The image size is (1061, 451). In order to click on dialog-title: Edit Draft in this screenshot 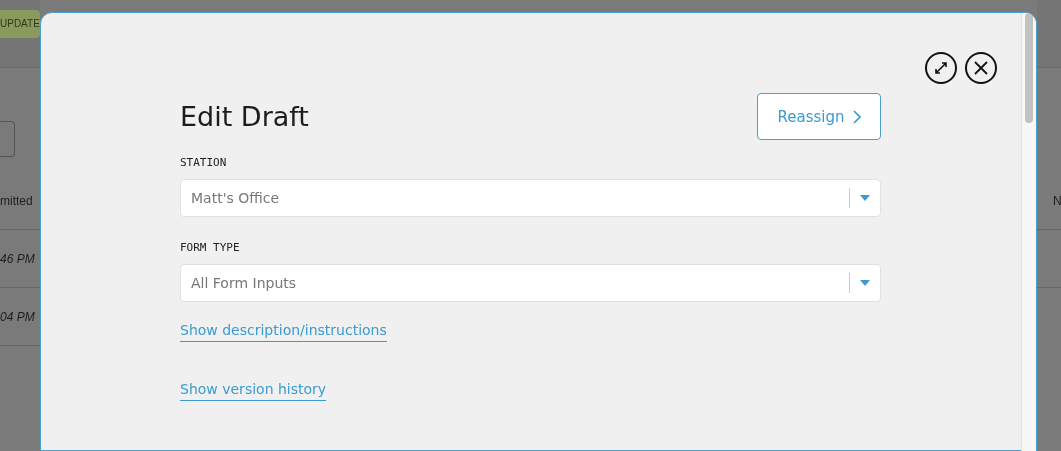, I will do `click(244, 116)`.